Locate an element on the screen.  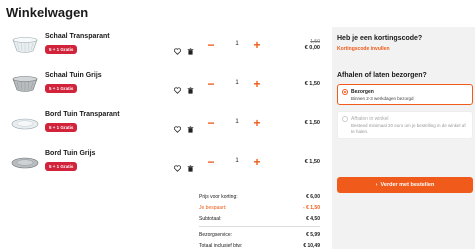
delivery-heading: Afhalen of laten bezorgen? is located at coordinates (382, 75).